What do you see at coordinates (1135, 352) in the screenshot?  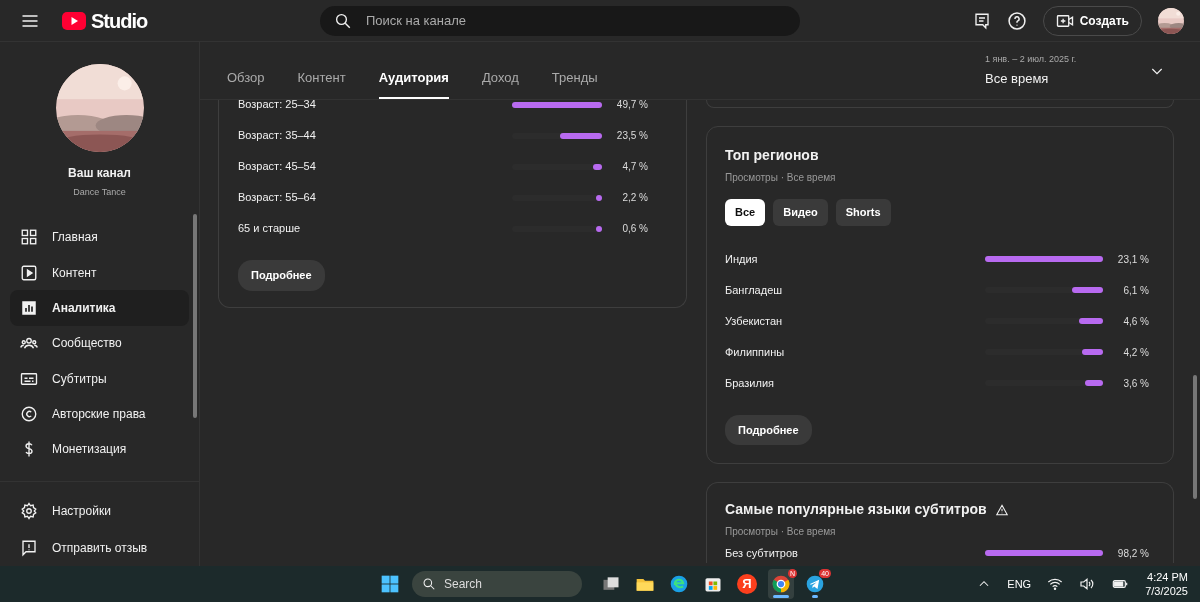 I see `row-value: 4,2 %` at bounding box center [1135, 352].